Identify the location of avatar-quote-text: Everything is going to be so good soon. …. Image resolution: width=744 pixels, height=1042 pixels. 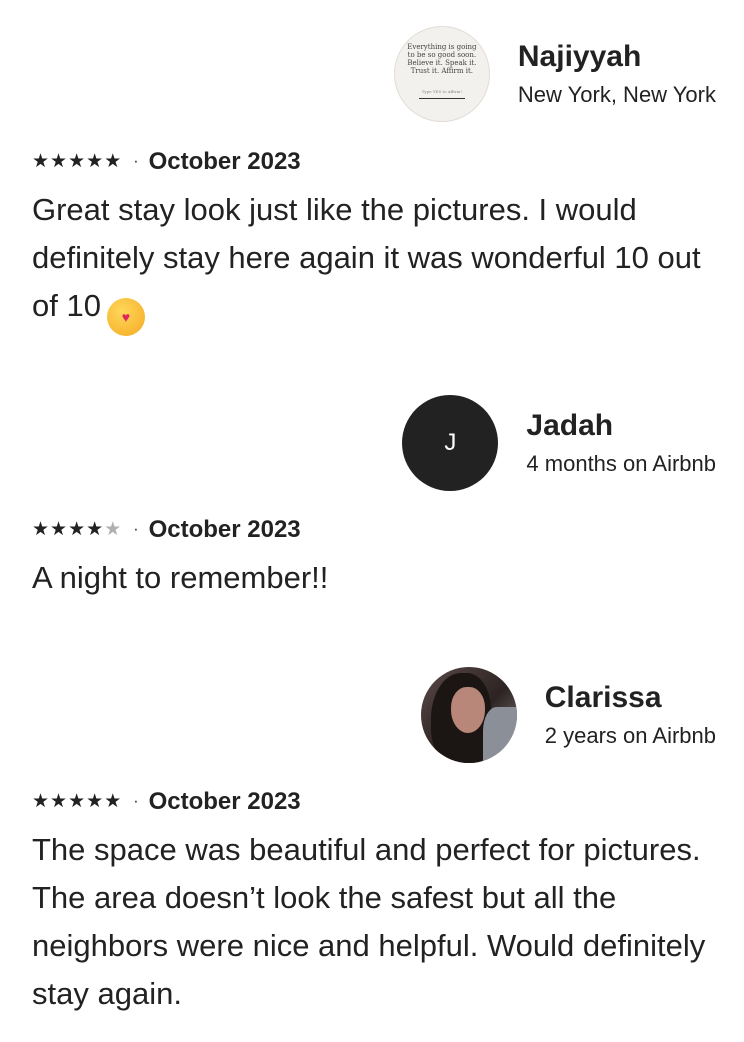
(442, 59).